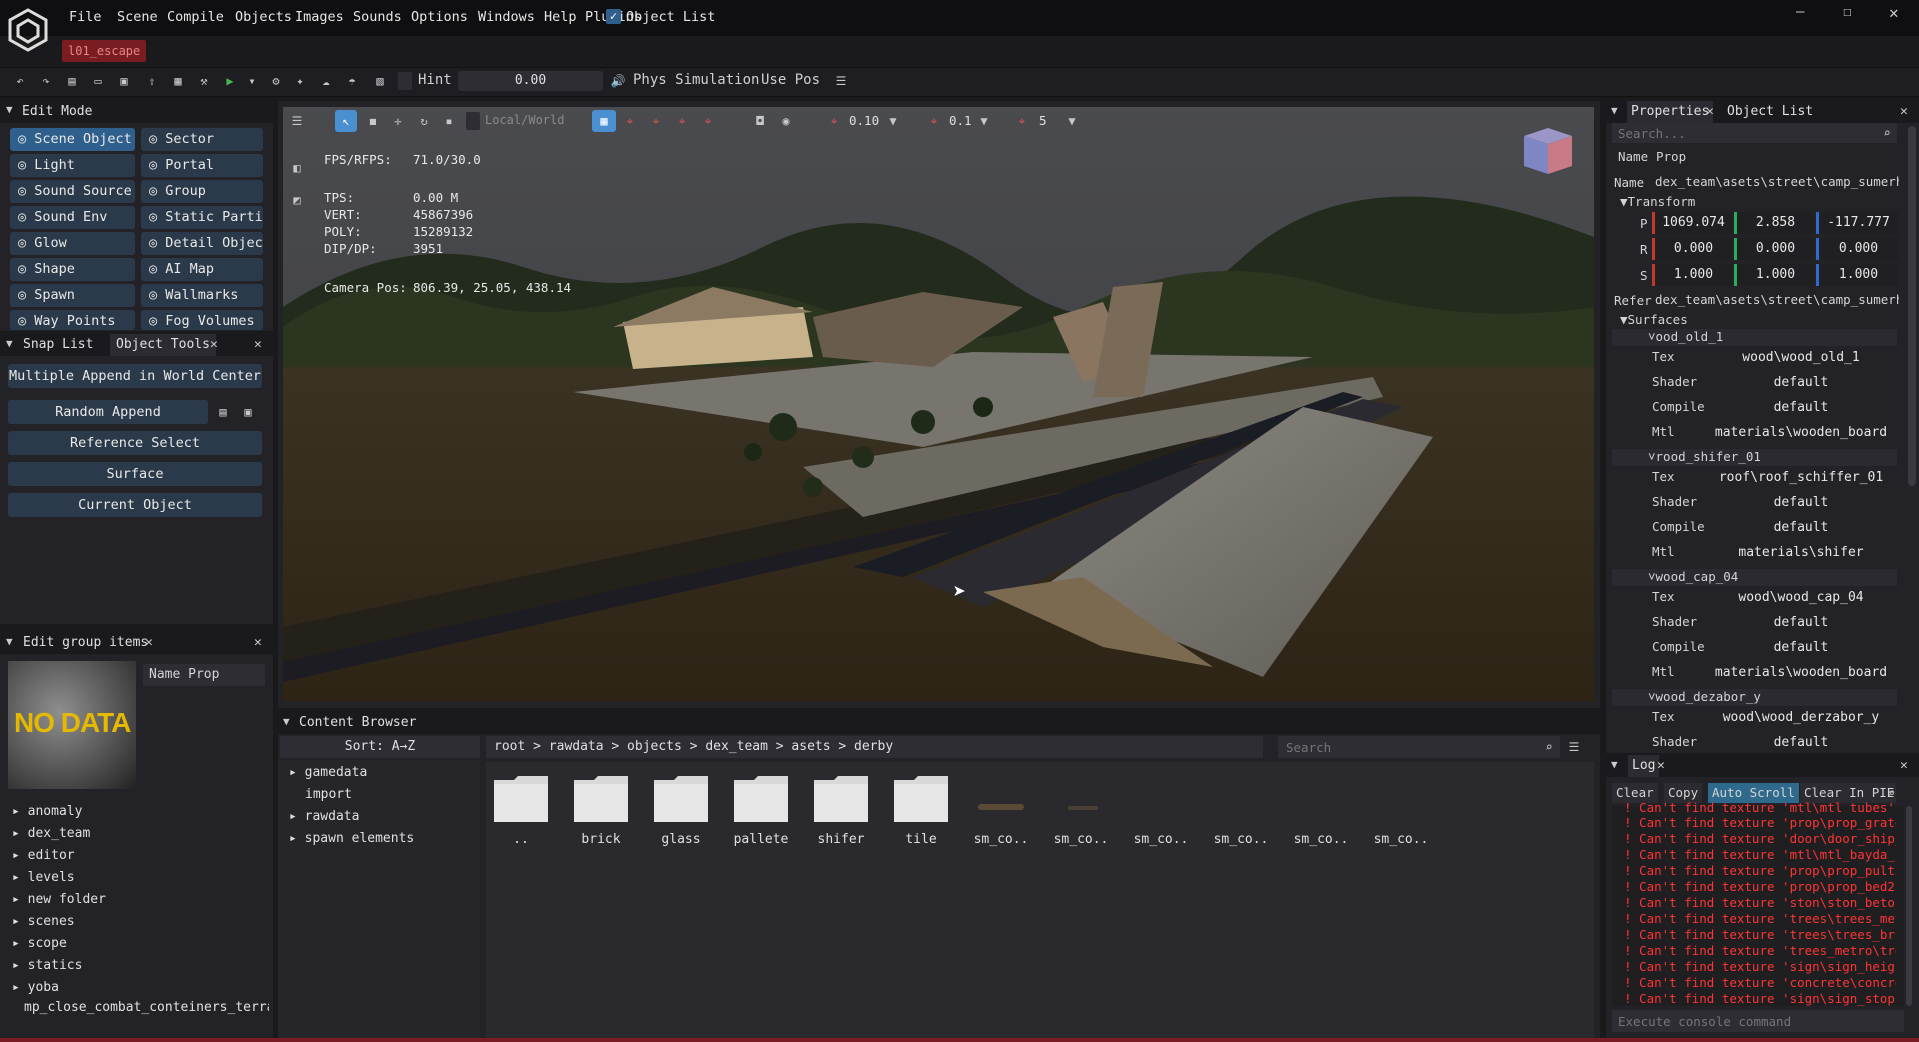 This screenshot has height=1042, width=1919. I want to click on position-y: 2.858, so click(1774, 223).